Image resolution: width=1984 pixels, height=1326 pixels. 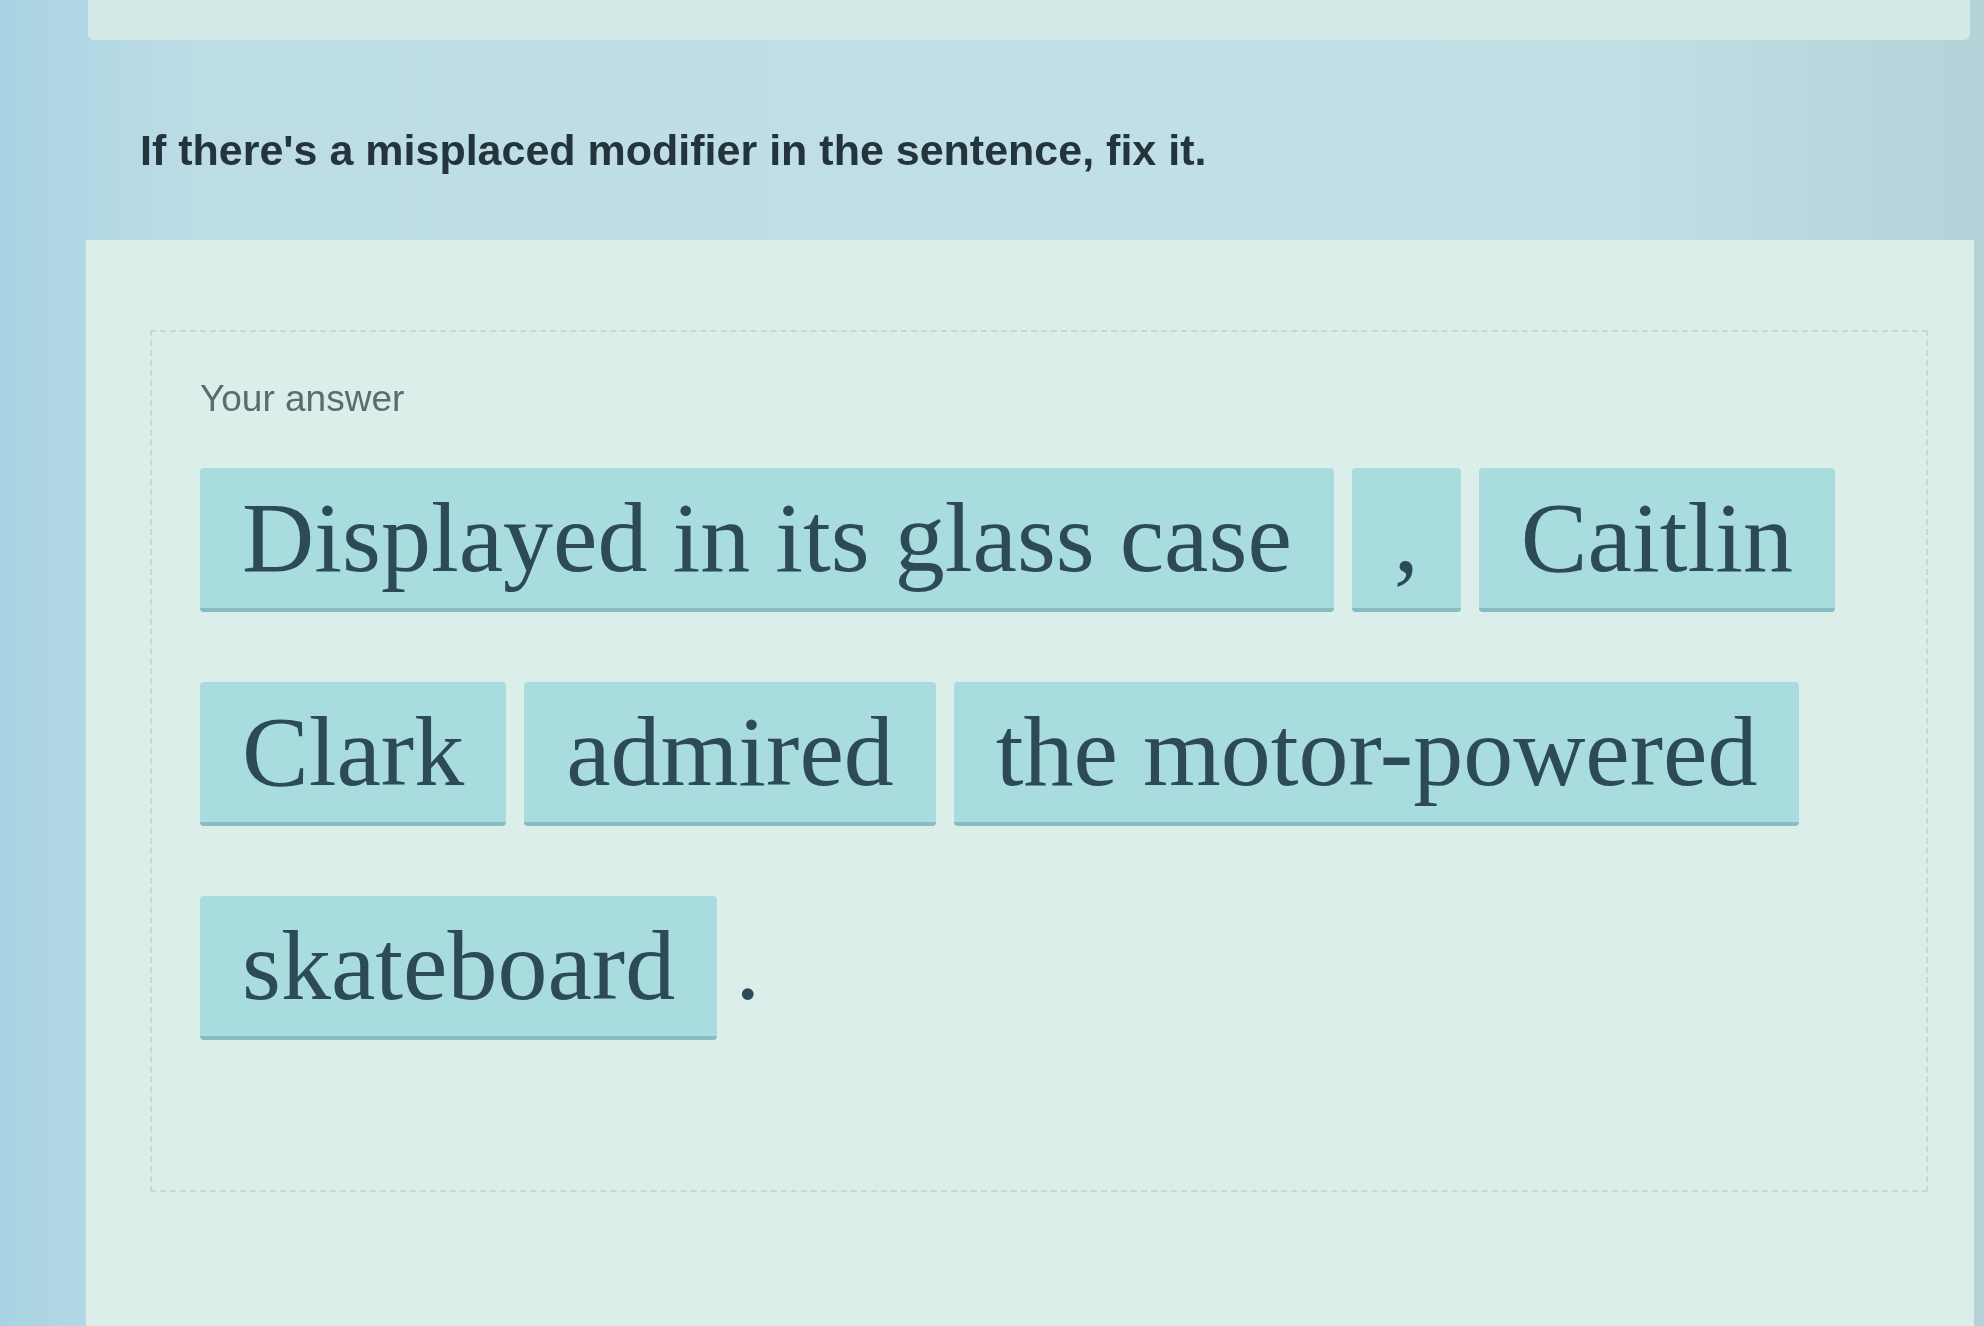 I want to click on word-tile: ,, so click(x=1406, y=540).